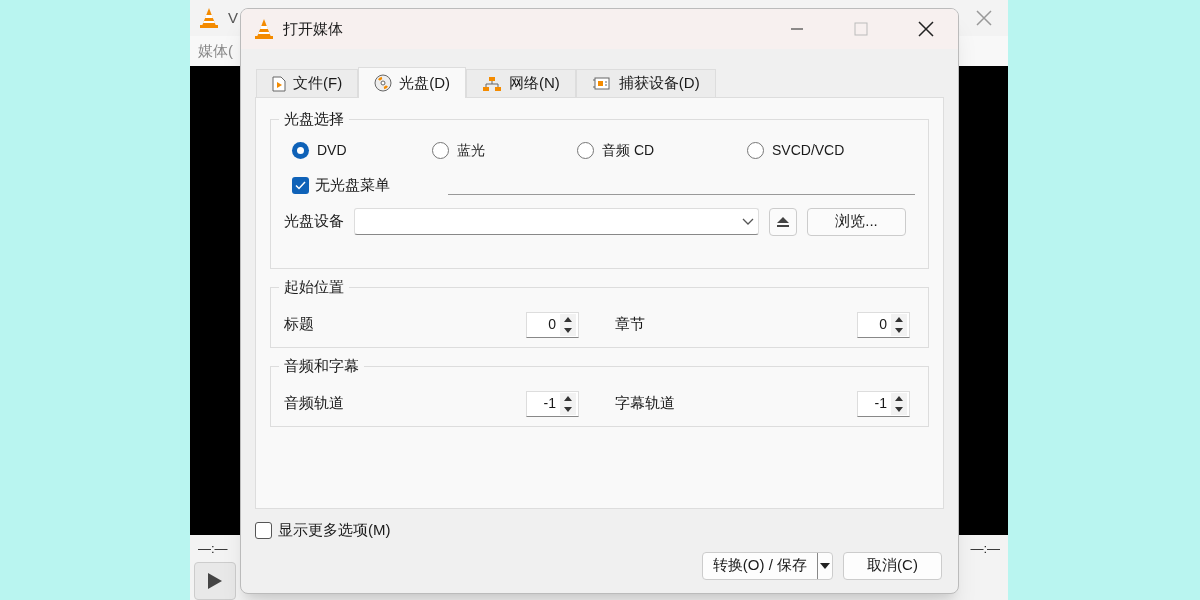 This screenshot has width=1200, height=600. Describe the element at coordinates (299, 324) in the screenshot. I see `field-label: 标题` at that location.